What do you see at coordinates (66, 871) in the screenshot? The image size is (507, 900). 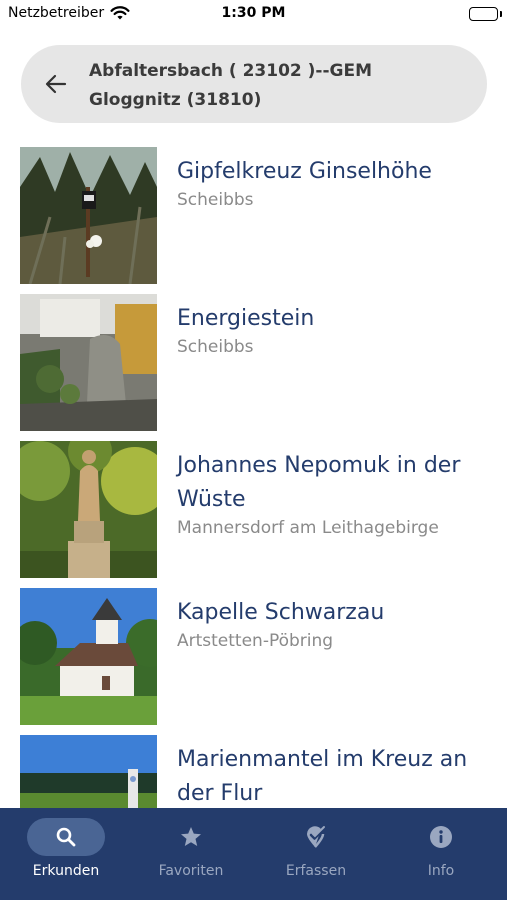 I see `tab-label: Erkunden` at bounding box center [66, 871].